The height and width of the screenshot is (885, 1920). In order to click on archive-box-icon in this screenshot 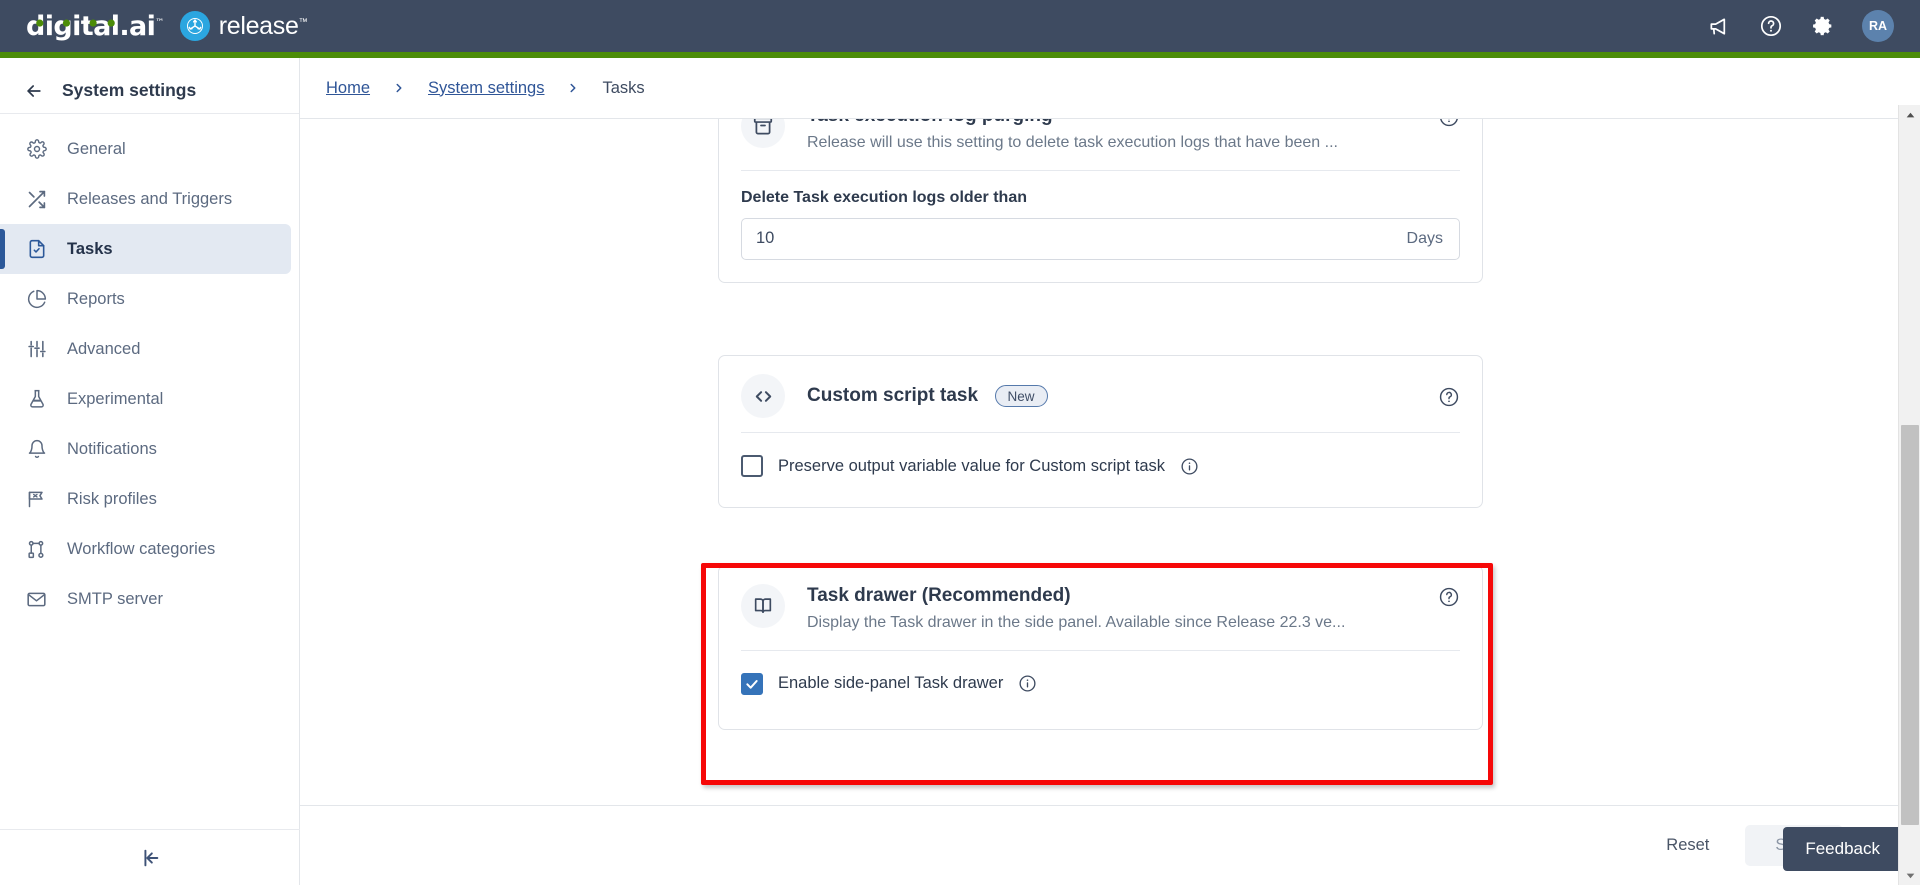, I will do `click(763, 133)`.